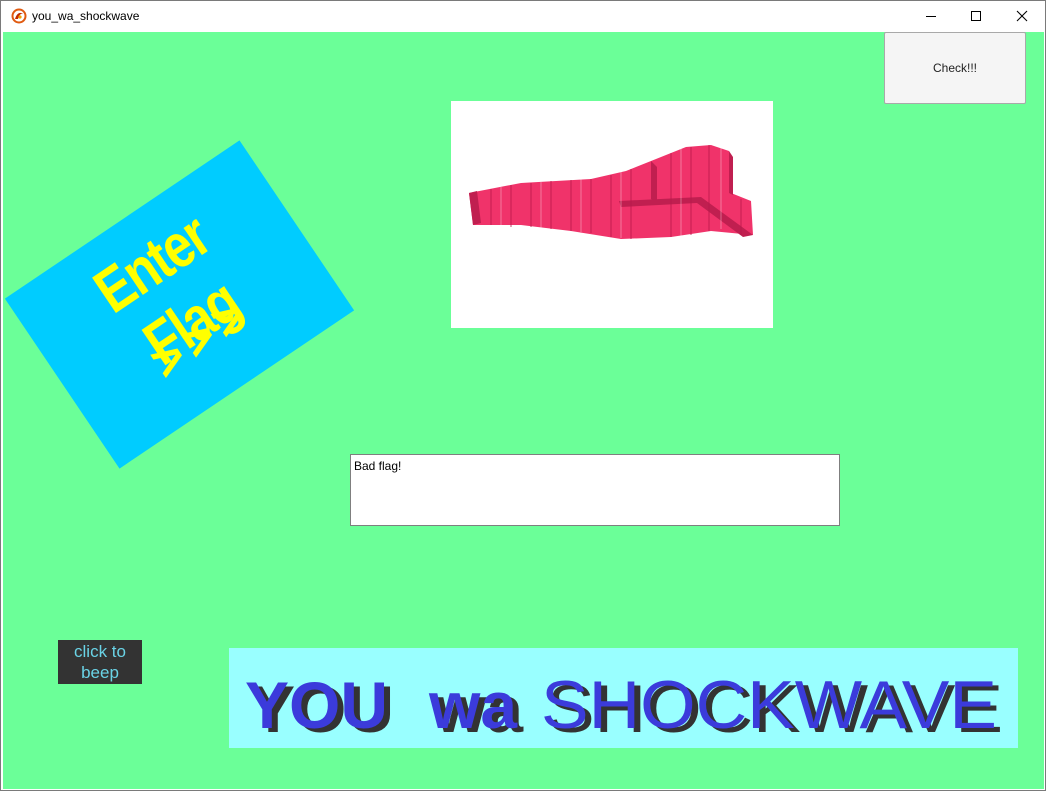 The height and width of the screenshot is (791, 1046). I want to click on you-wa-shockwave-banner: YOU YOU wa wa SHOCKWAVE SHOCKWAVE, so click(623, 698).